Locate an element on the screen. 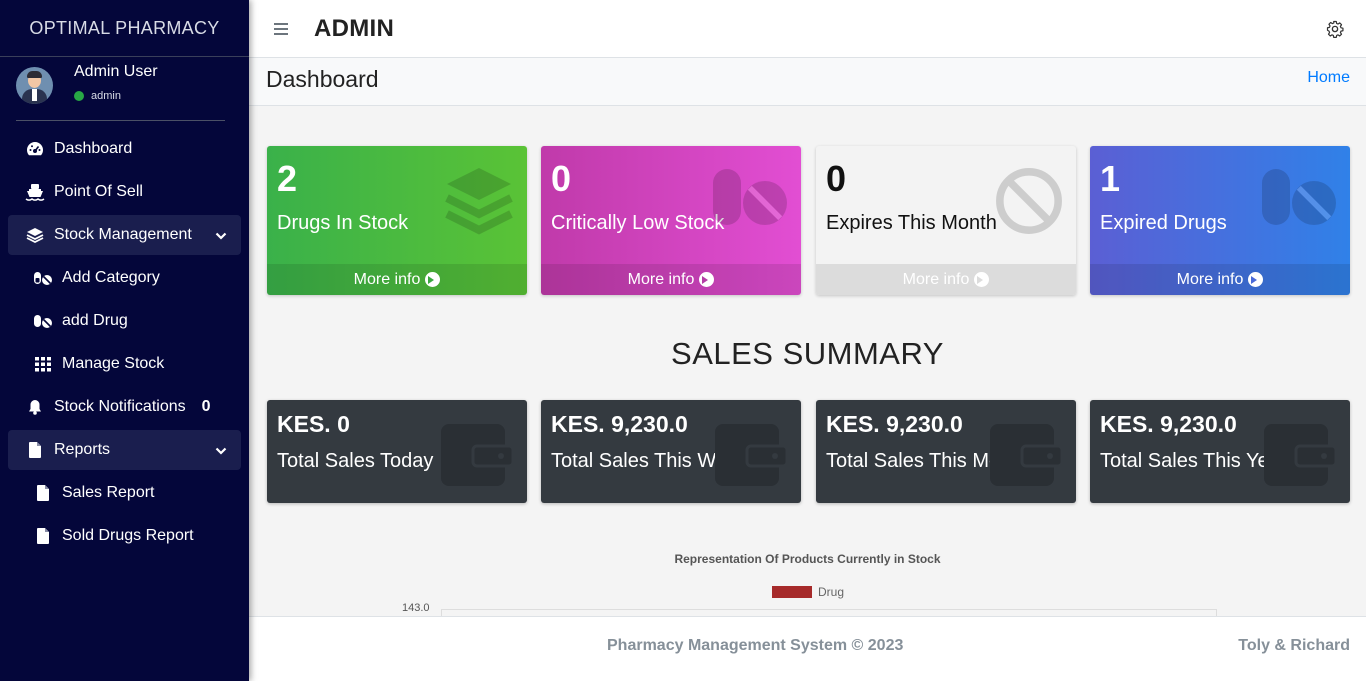 Image resolution: width=1366 pixels, height=681 pixels. sidebar-item-stock-management: Stock Management is located at coordinates (124, 235).